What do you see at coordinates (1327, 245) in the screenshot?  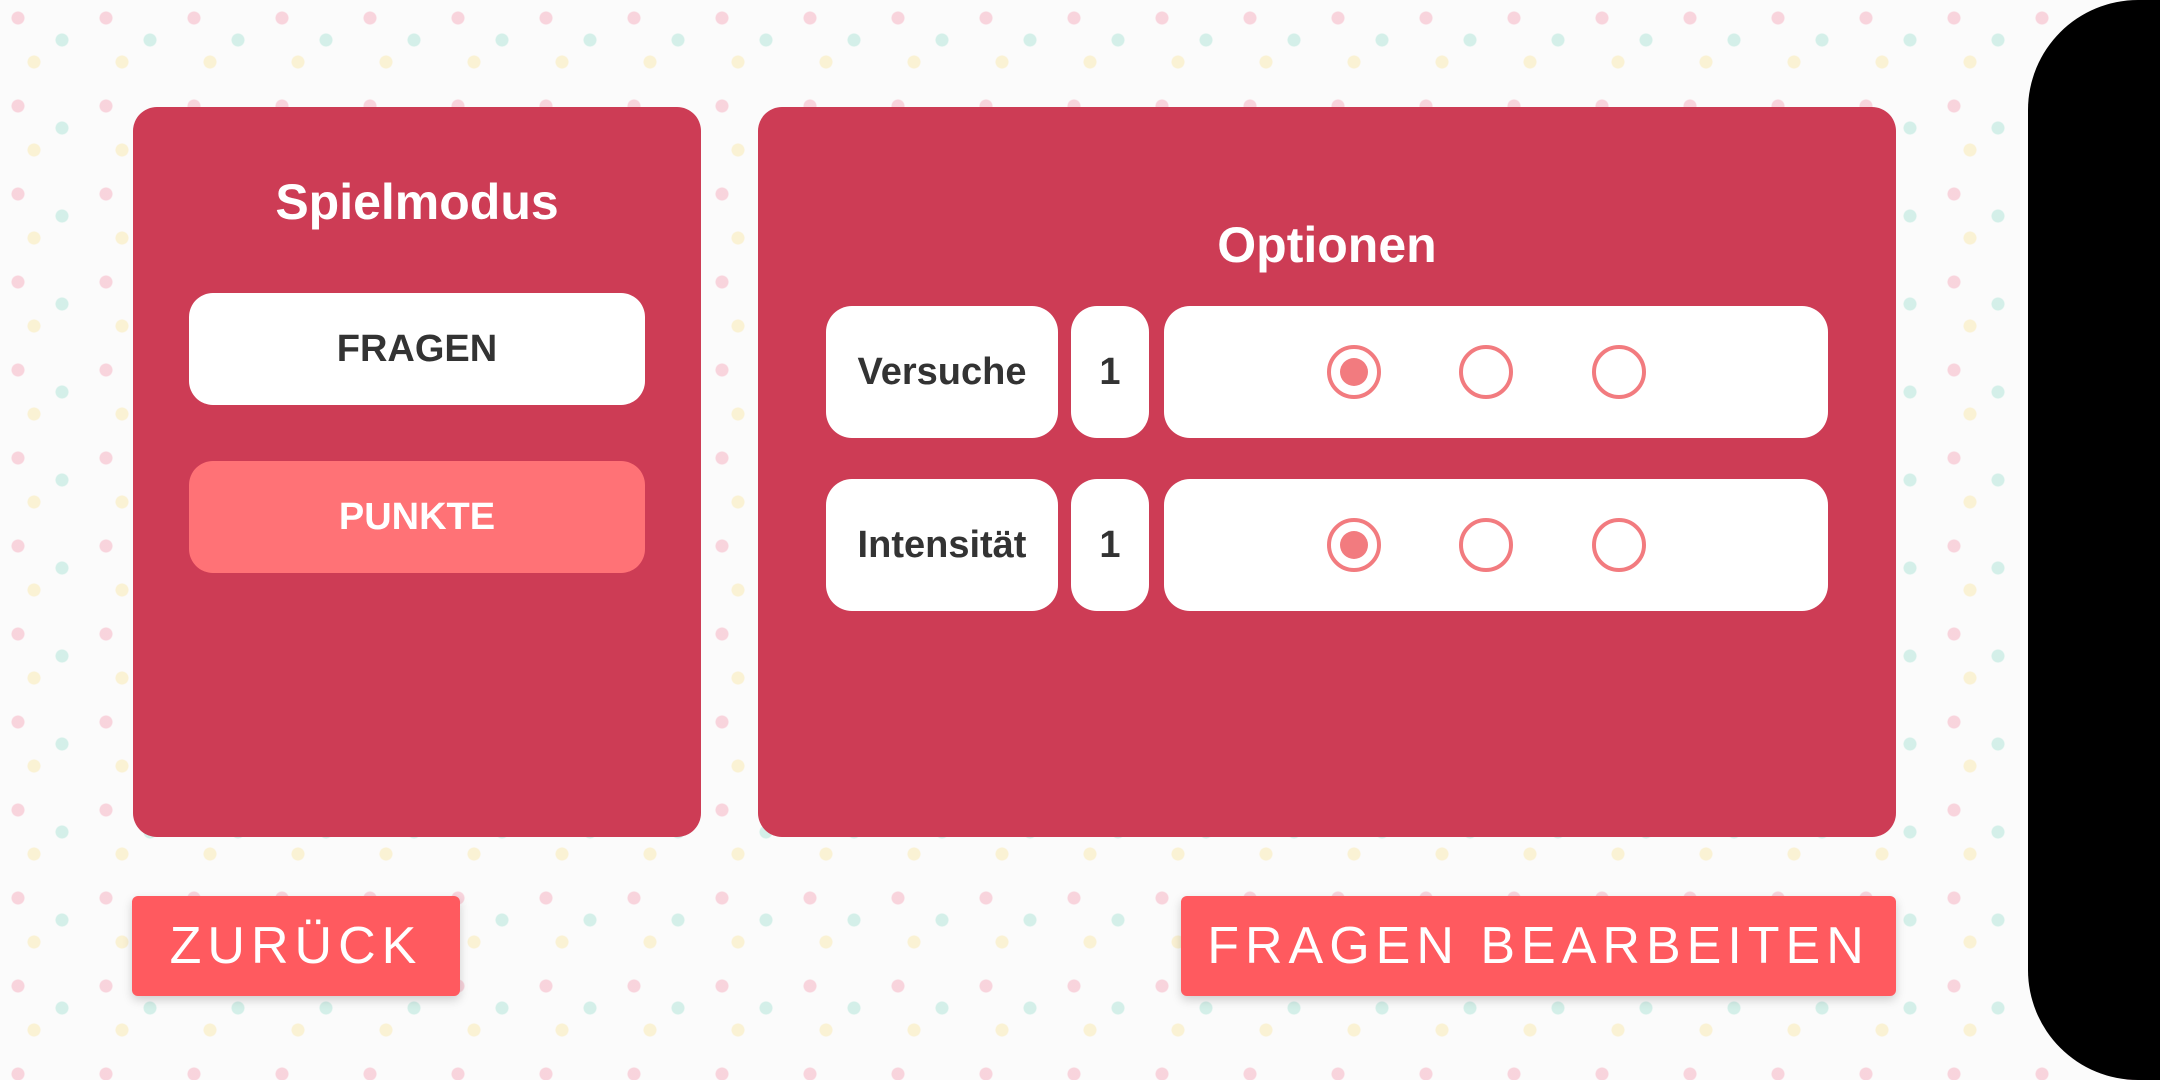 I see `options-title: Optionen` at bounding box center [1327, 245].